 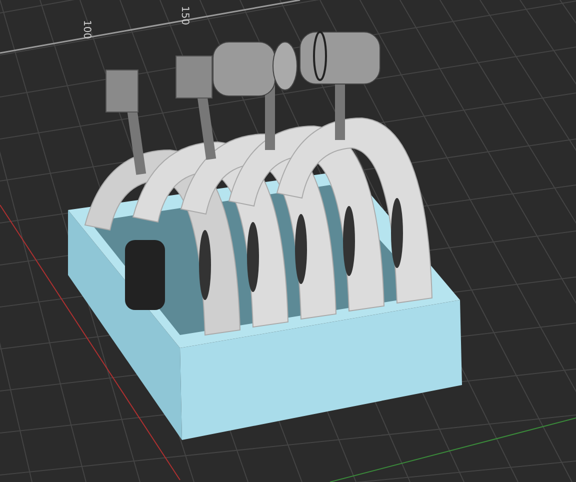 I want to click on axis-label: 100, so click(x=86, y=30).